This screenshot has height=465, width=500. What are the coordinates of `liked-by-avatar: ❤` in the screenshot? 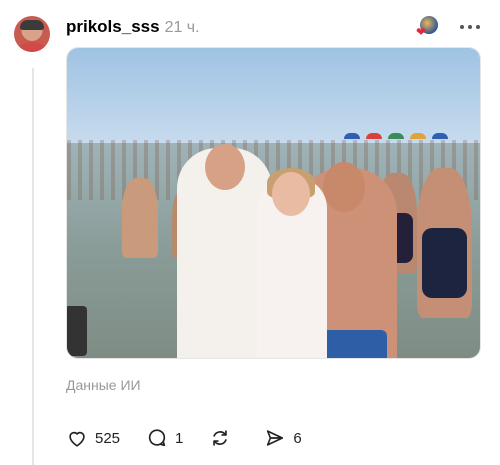 It's located at (428, 27).